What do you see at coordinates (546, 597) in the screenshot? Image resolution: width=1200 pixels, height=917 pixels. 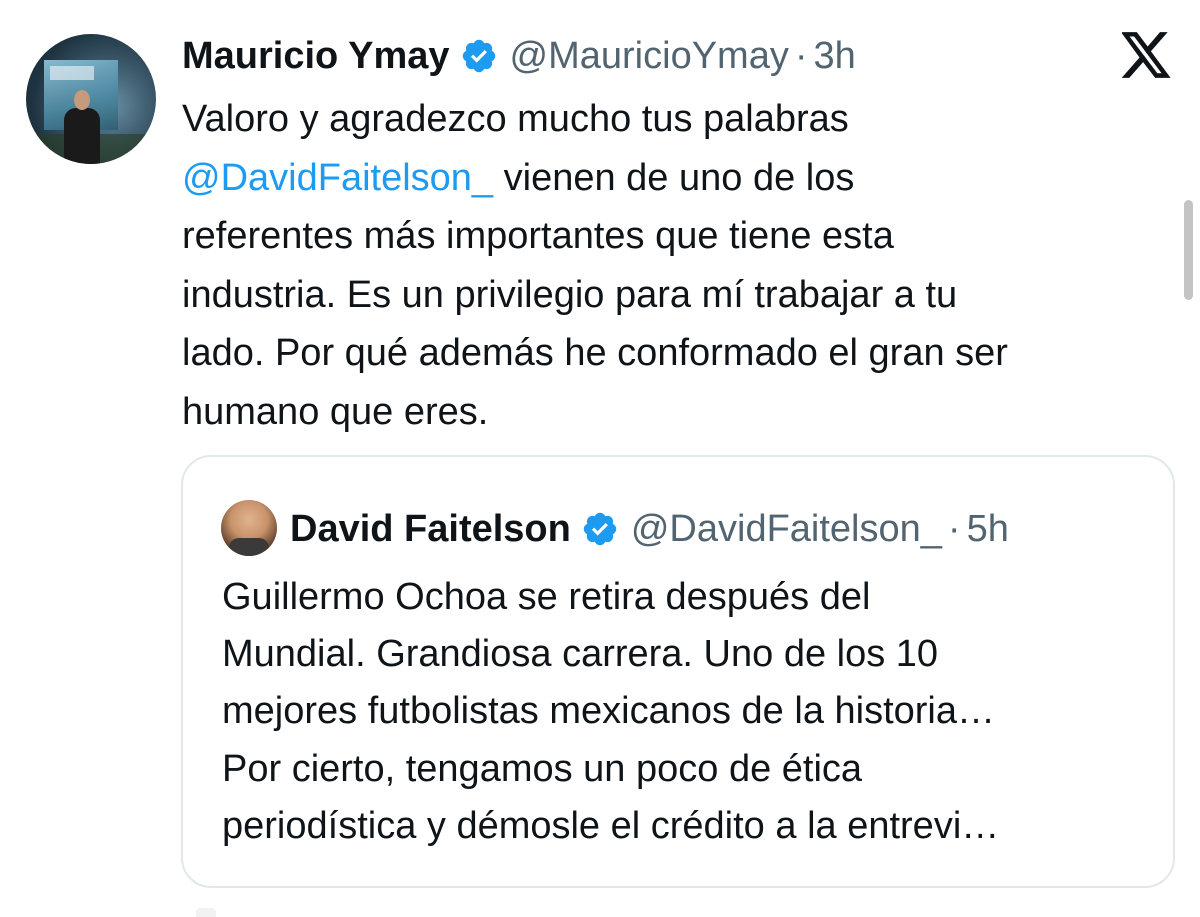 I see `quoted-tweet-text-line: Guillermo Ochoa se retira después del` at bounding box center [546, 597].